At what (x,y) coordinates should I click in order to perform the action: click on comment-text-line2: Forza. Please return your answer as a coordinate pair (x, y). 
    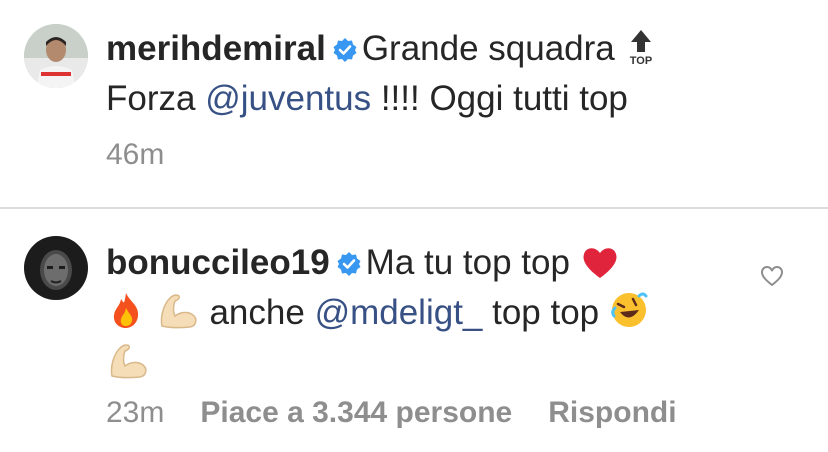
    Looking at the image, I should click on (156, 98).